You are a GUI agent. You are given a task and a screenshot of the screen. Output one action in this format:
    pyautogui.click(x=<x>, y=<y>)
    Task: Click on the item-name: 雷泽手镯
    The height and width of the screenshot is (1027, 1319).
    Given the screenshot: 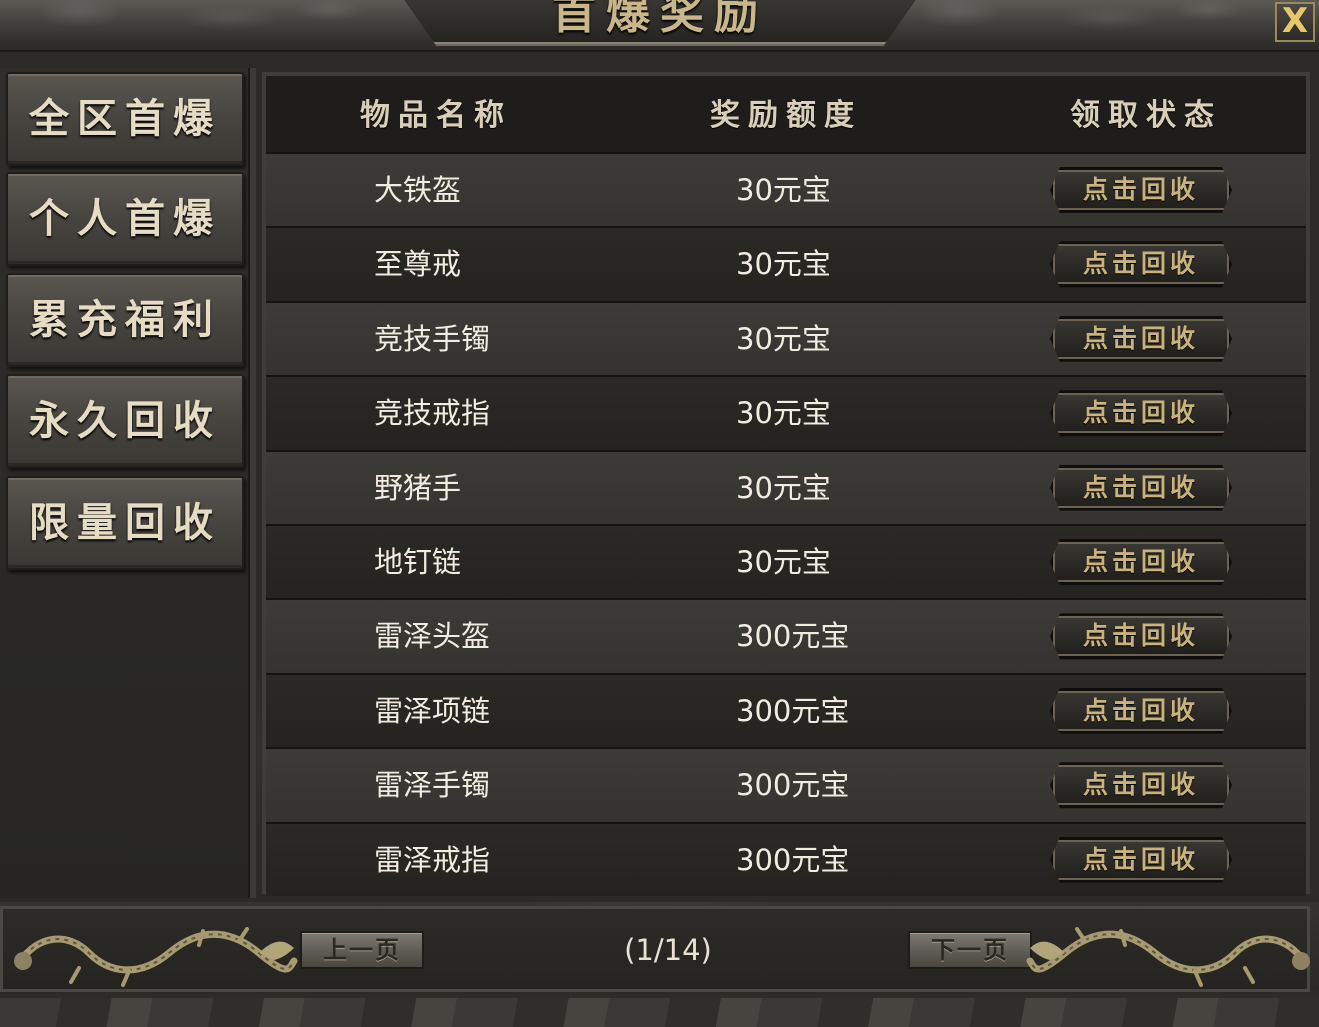 What is the action you would take?
    pyautogui.click(x=432, y=785)
    